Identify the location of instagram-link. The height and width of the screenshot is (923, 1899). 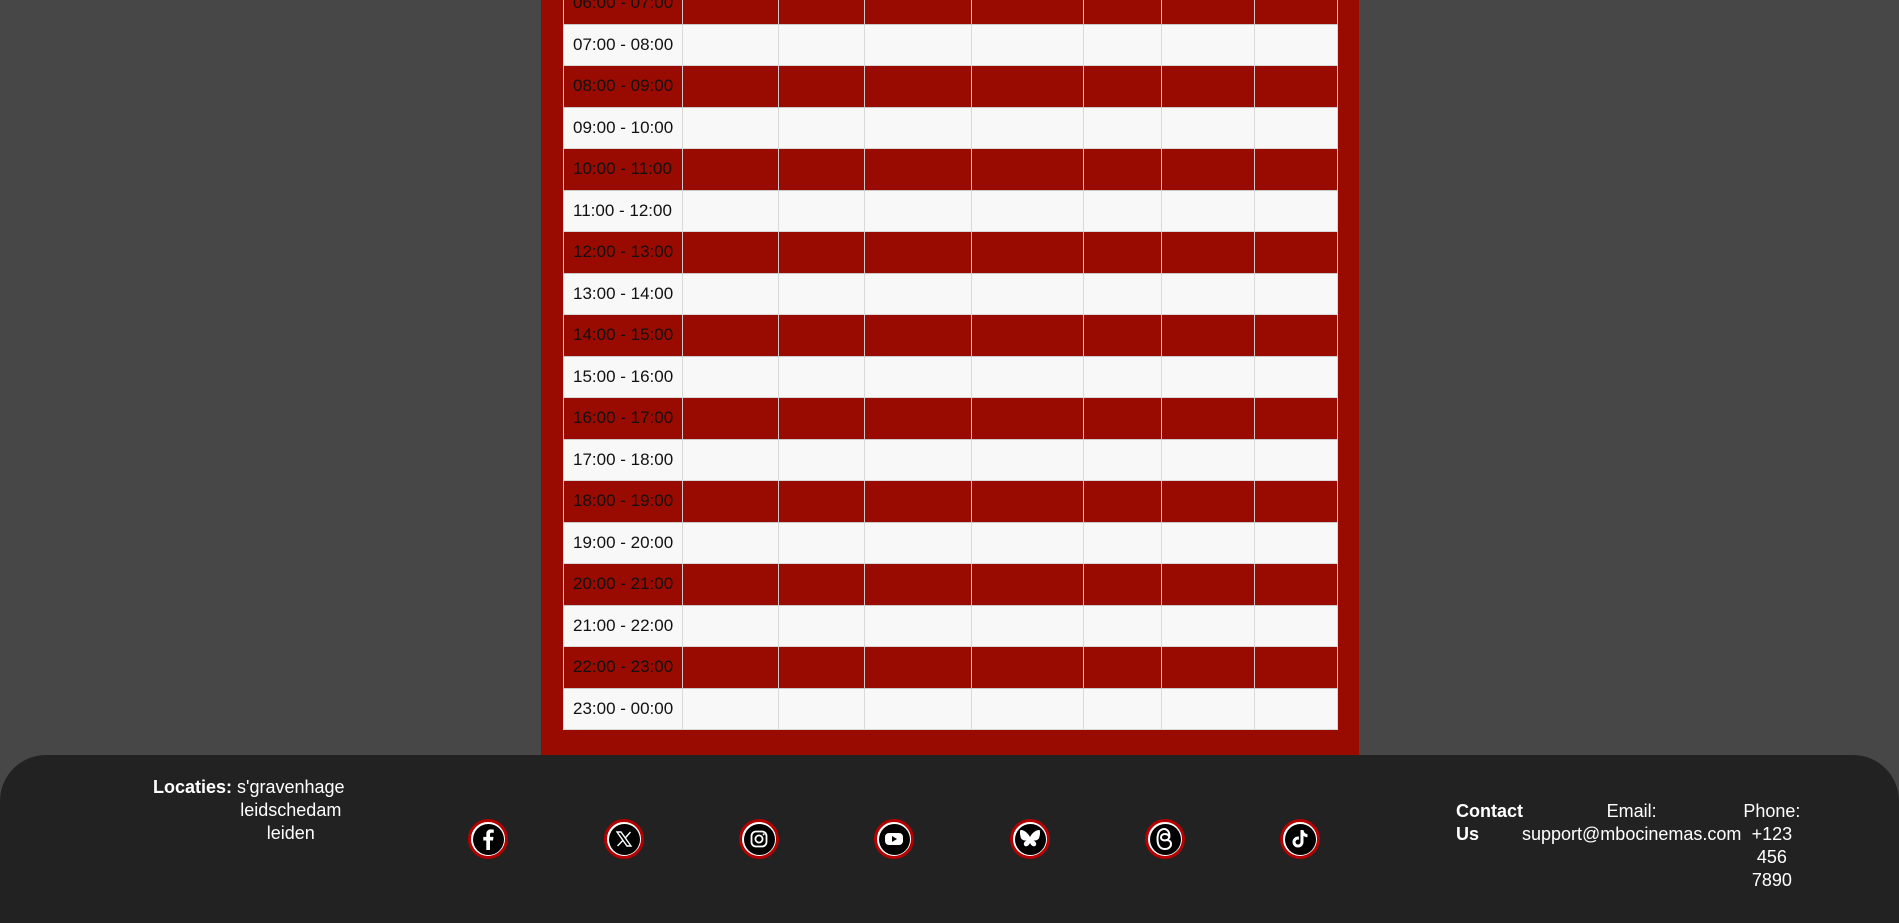
(759, 839).